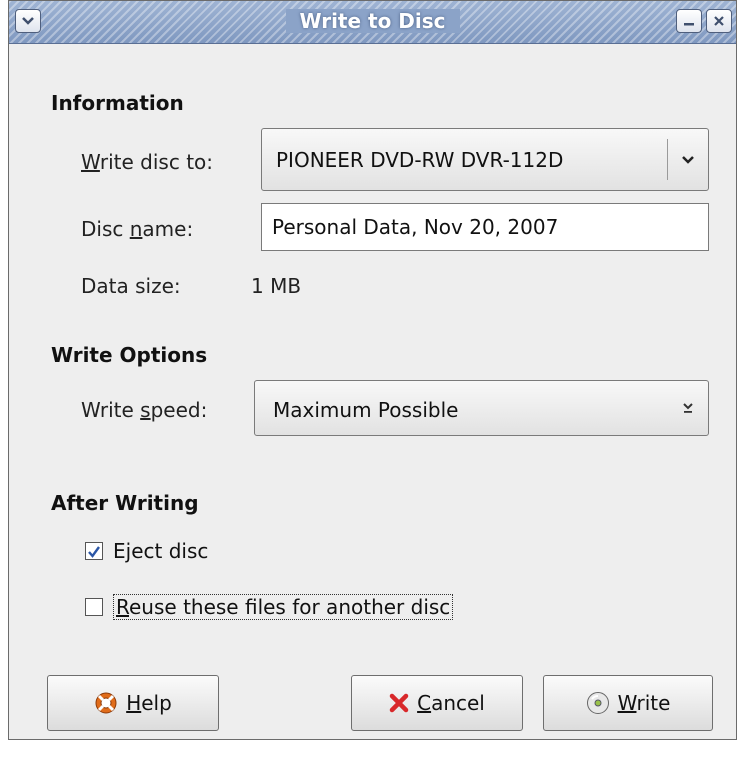  I want to click on label-part: rite, so click(653, 703).